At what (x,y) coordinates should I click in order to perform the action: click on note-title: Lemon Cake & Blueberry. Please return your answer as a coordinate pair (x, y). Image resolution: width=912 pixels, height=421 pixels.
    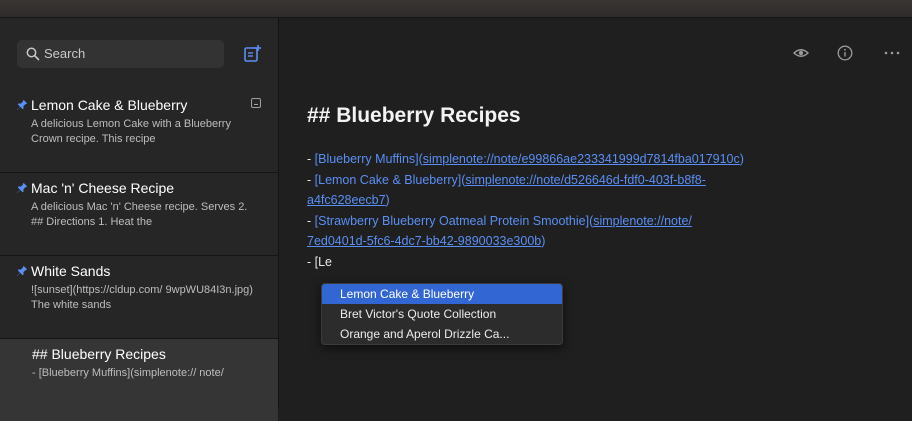
    Looking at the image, I should click on (109, 105).